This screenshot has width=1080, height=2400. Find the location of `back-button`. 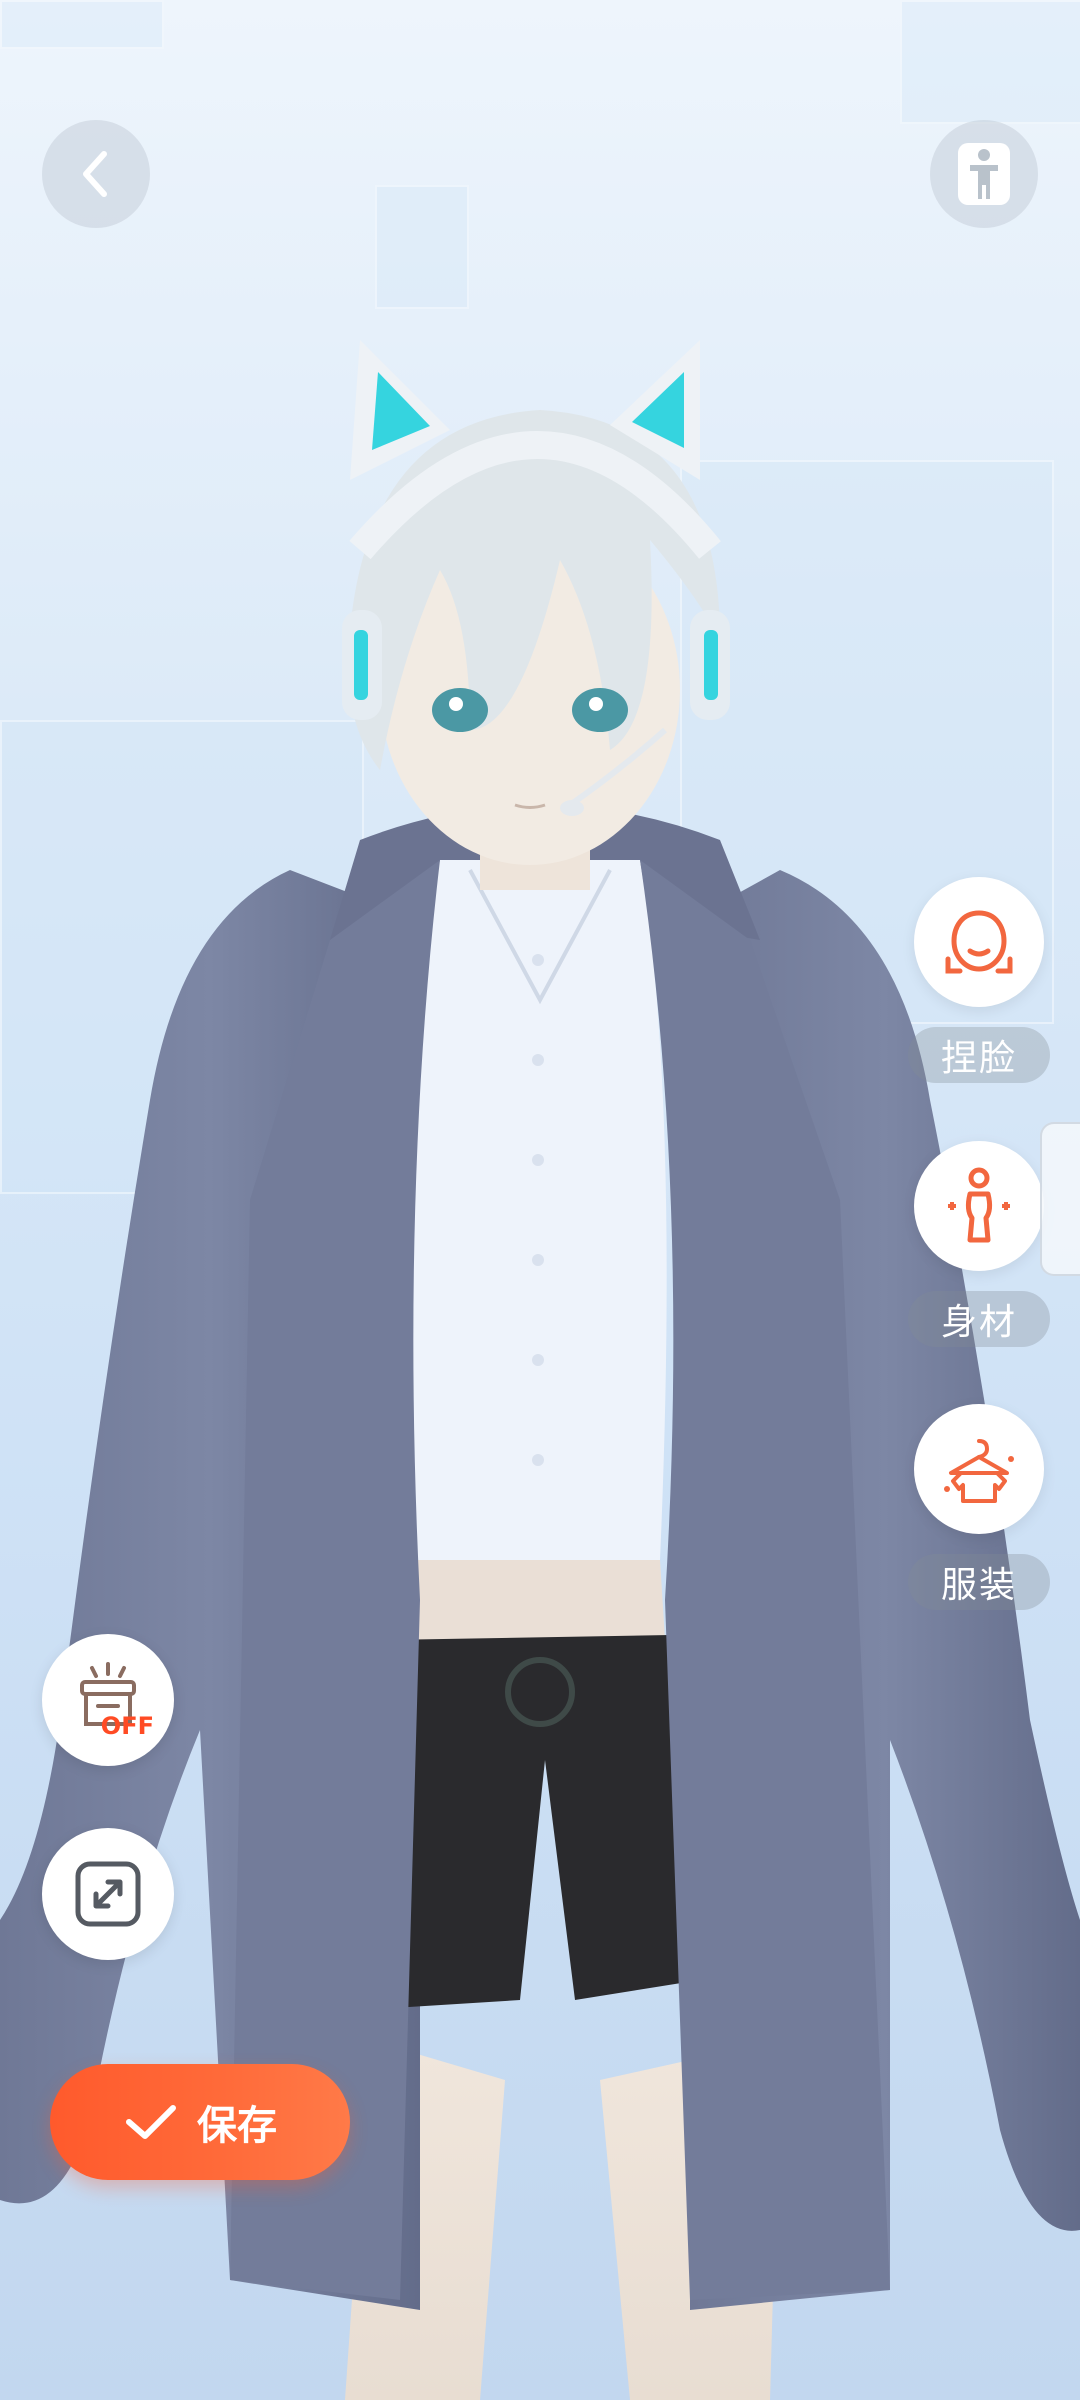

back-button is located at coordinates (96, 174).